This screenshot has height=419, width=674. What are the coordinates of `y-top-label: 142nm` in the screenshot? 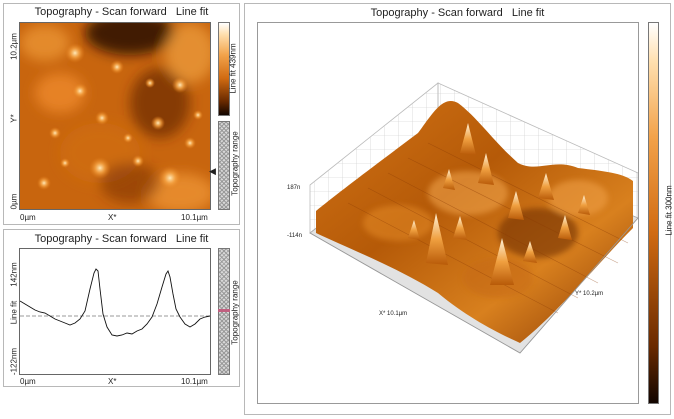 It's located at (14, 274).